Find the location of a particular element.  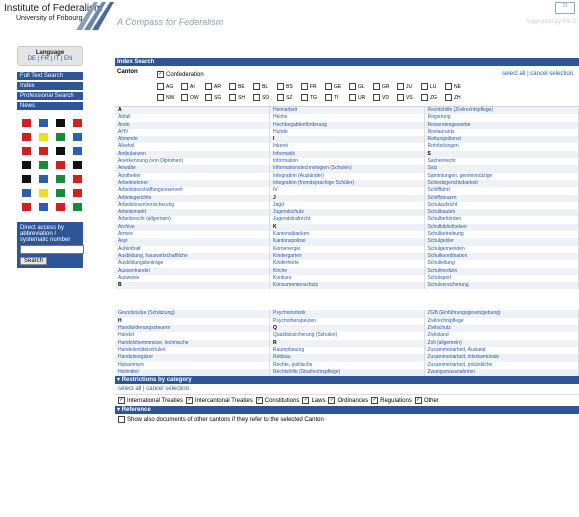

index-term-link: Psychomotorik is located at coordinates (347, 314).